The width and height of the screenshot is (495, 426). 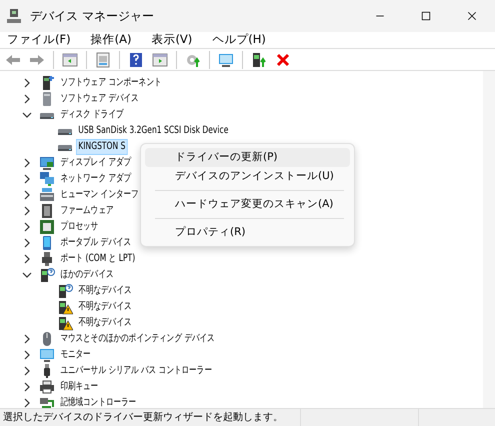 I want to click on context-menu-item: デバイスのアンインストール(U), so click(x=247, y=176).